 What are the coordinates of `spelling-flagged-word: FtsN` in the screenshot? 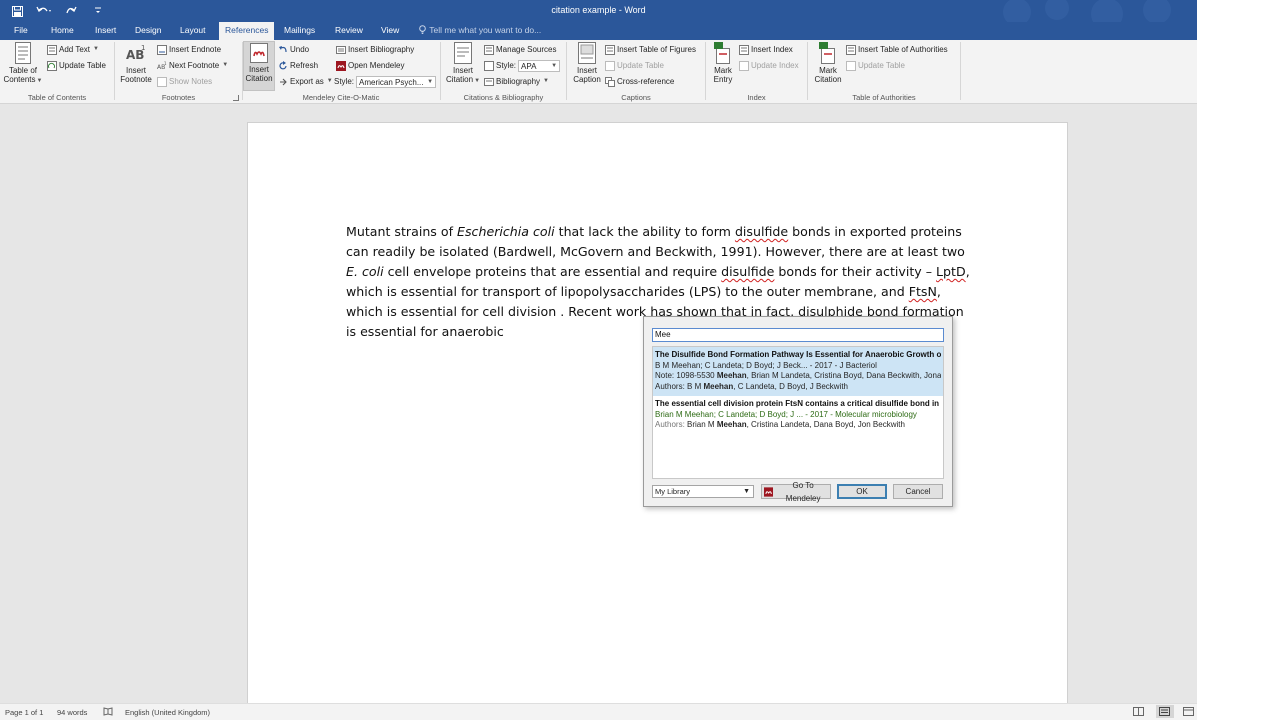 It's located at (923, 291).